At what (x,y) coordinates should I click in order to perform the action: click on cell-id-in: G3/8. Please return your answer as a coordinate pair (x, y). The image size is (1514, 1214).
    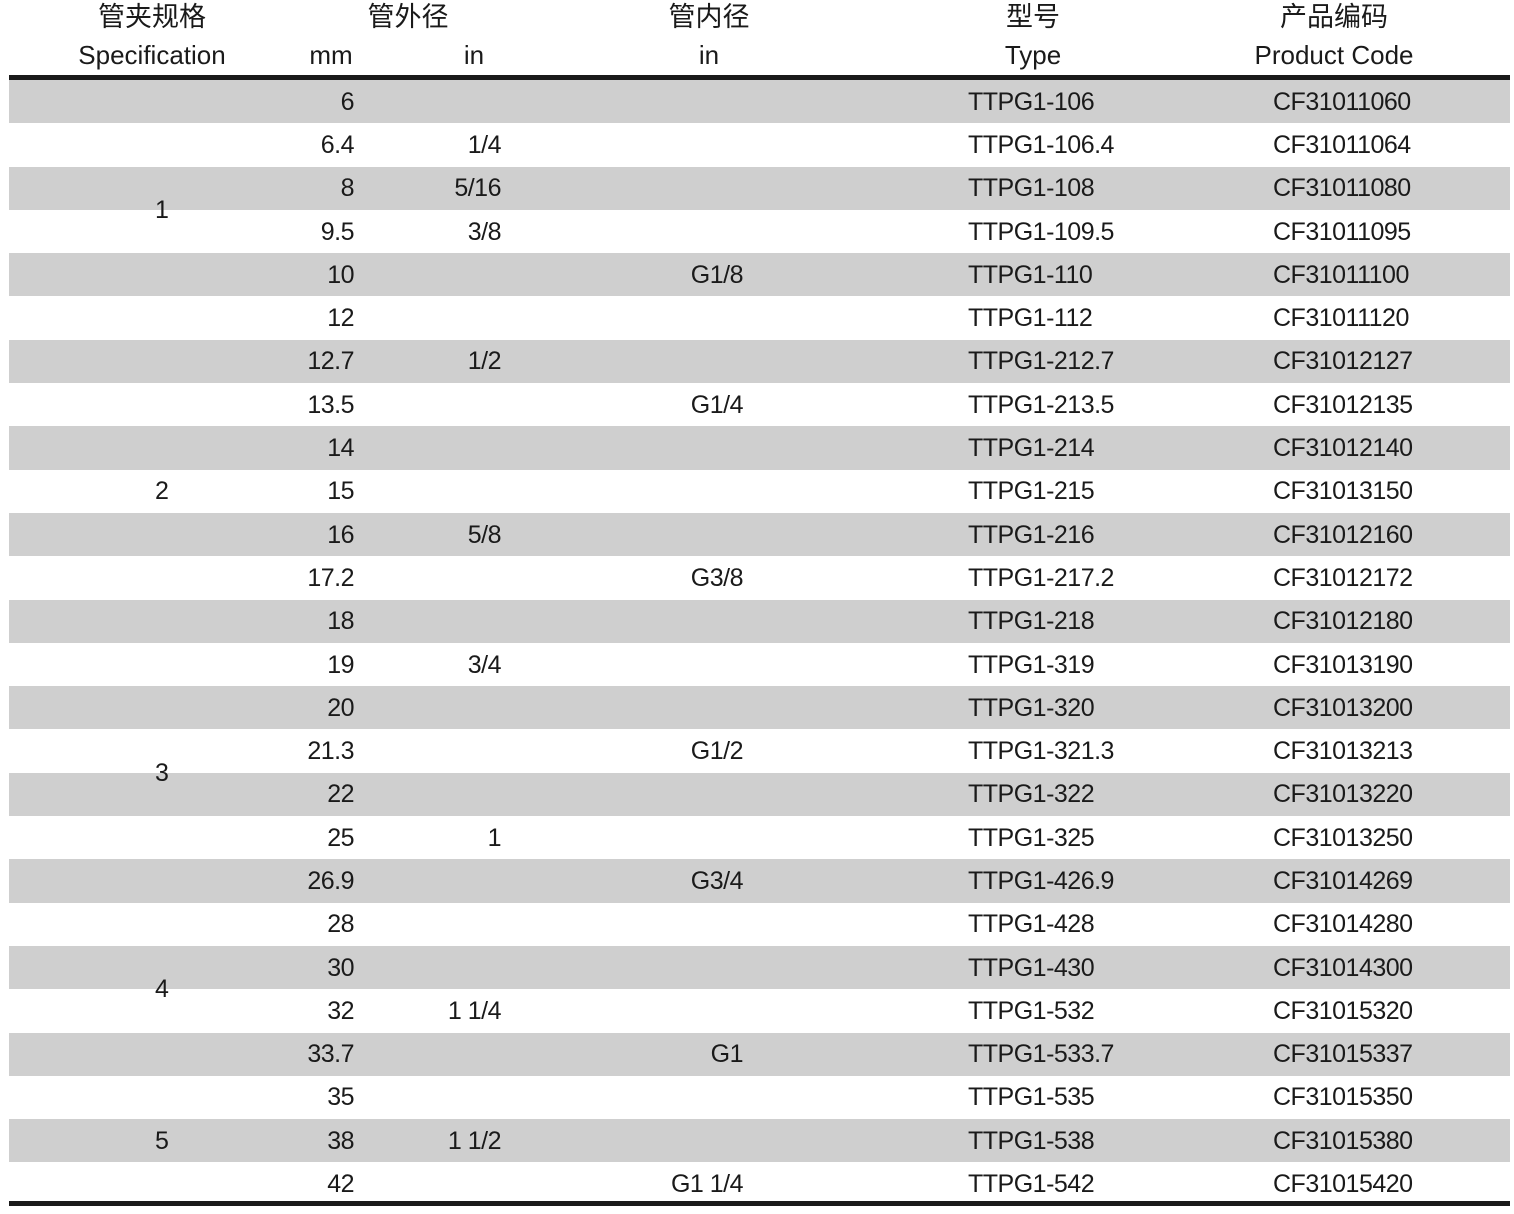
    Looking at the image, I should click on (717, 577).